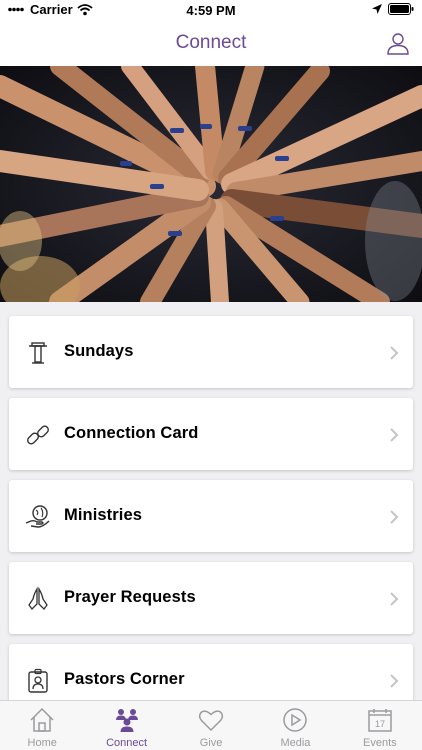 This screenshot has width=422, height=750. I want to click on tab-media: Media, so click(295, 725).